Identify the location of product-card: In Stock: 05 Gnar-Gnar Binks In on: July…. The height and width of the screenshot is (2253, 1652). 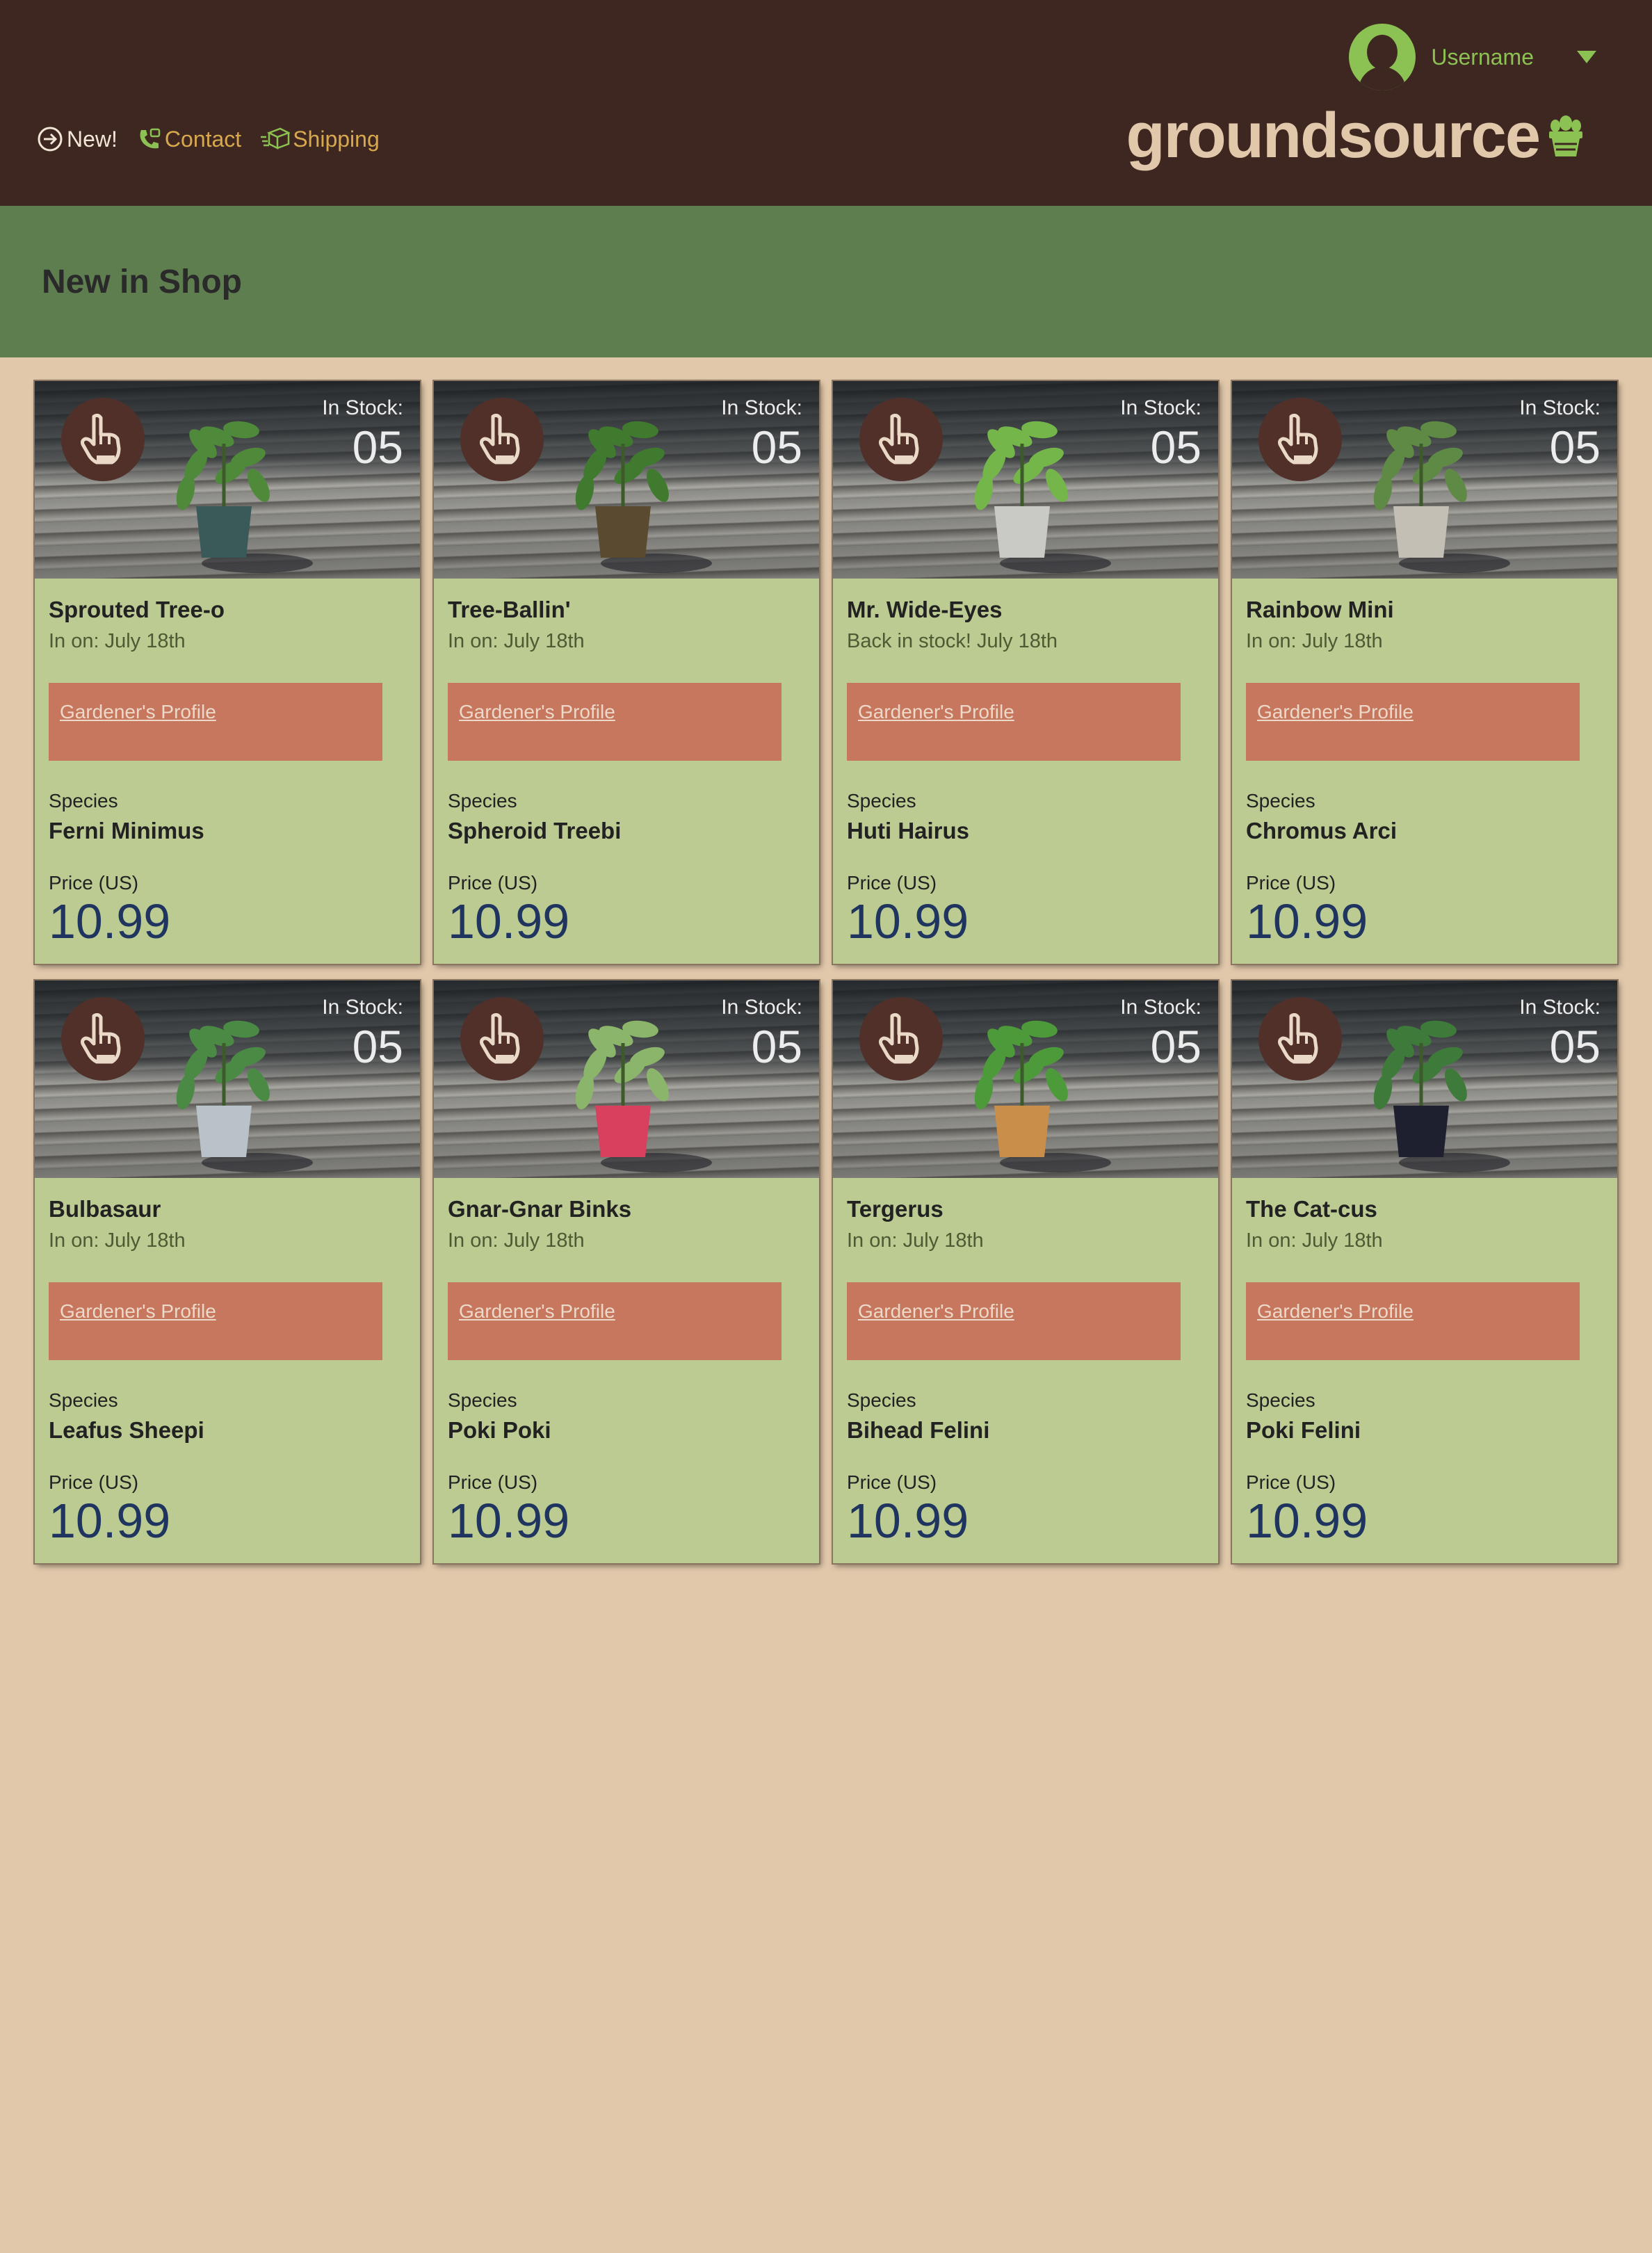
(626, 1272).